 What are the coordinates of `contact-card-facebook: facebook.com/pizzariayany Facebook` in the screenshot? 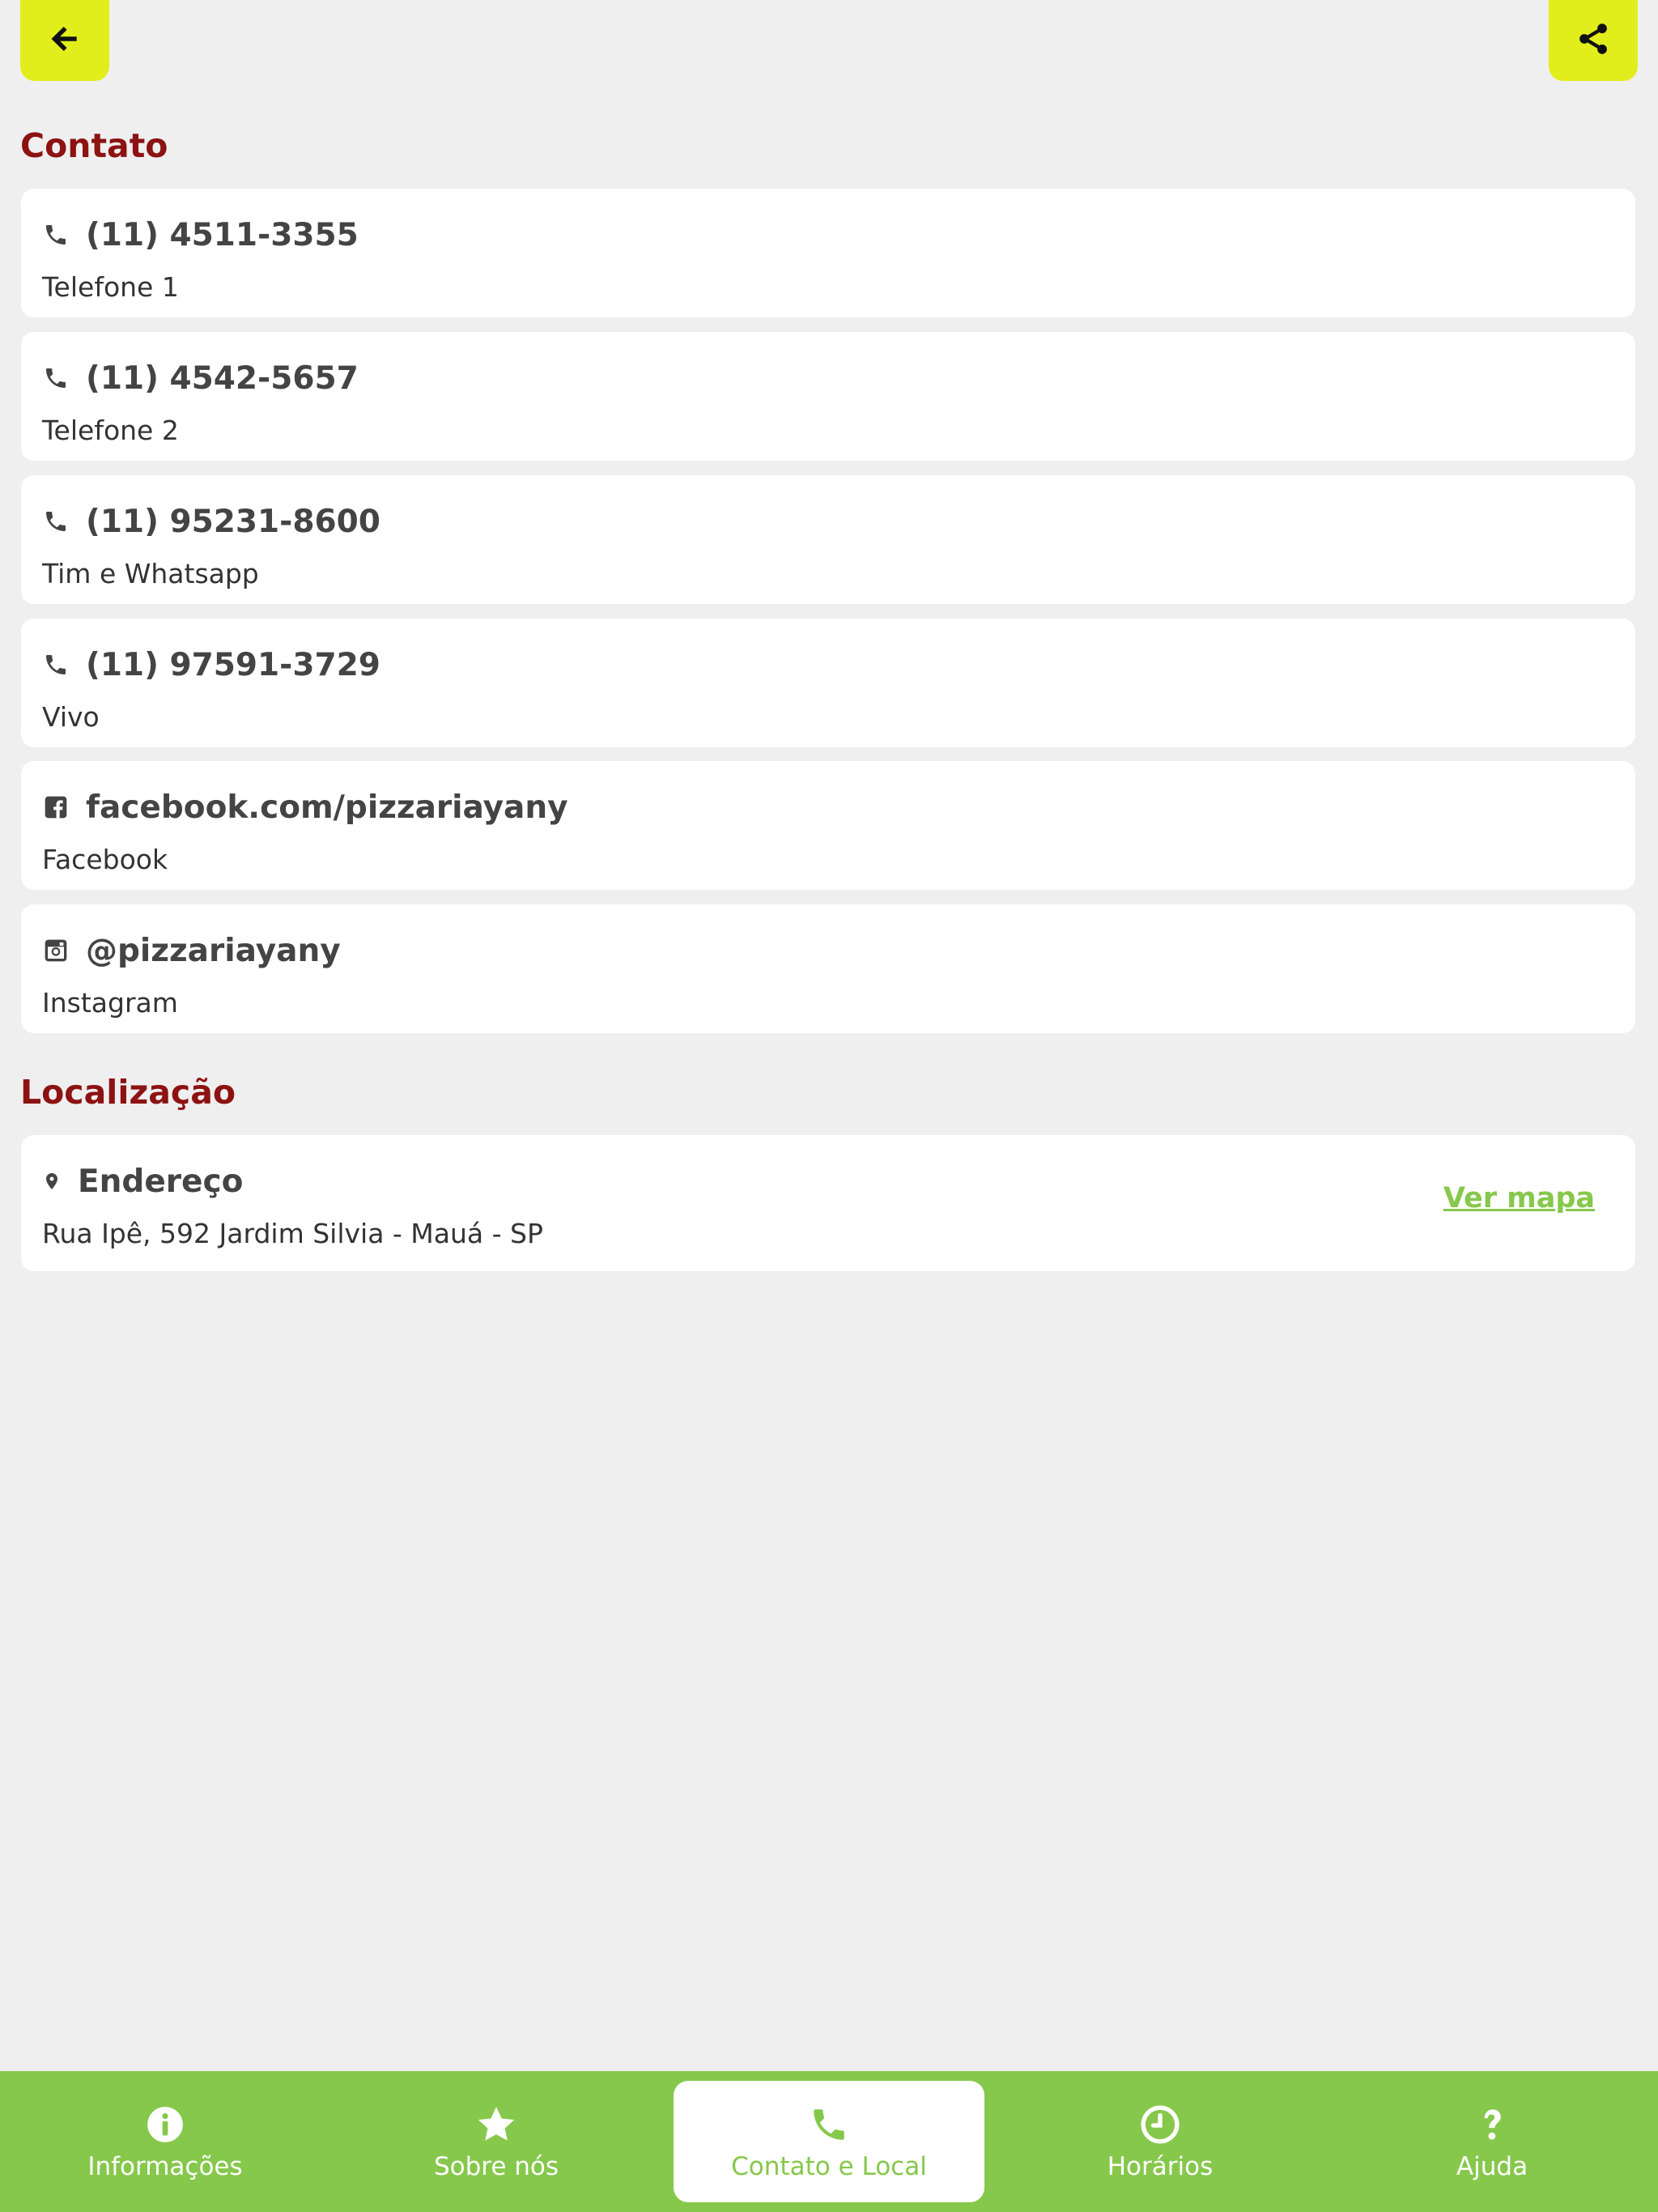 It's located at (828, 825).